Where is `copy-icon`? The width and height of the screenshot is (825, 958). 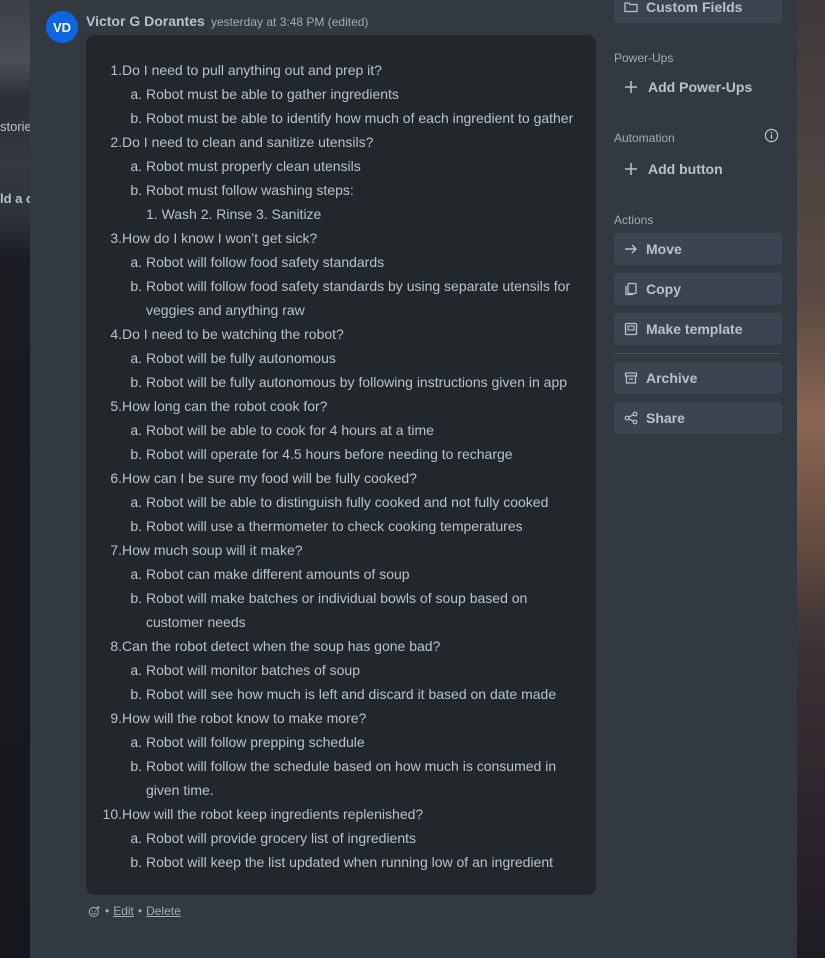
copy-icon is located at coordinates (631, 289).